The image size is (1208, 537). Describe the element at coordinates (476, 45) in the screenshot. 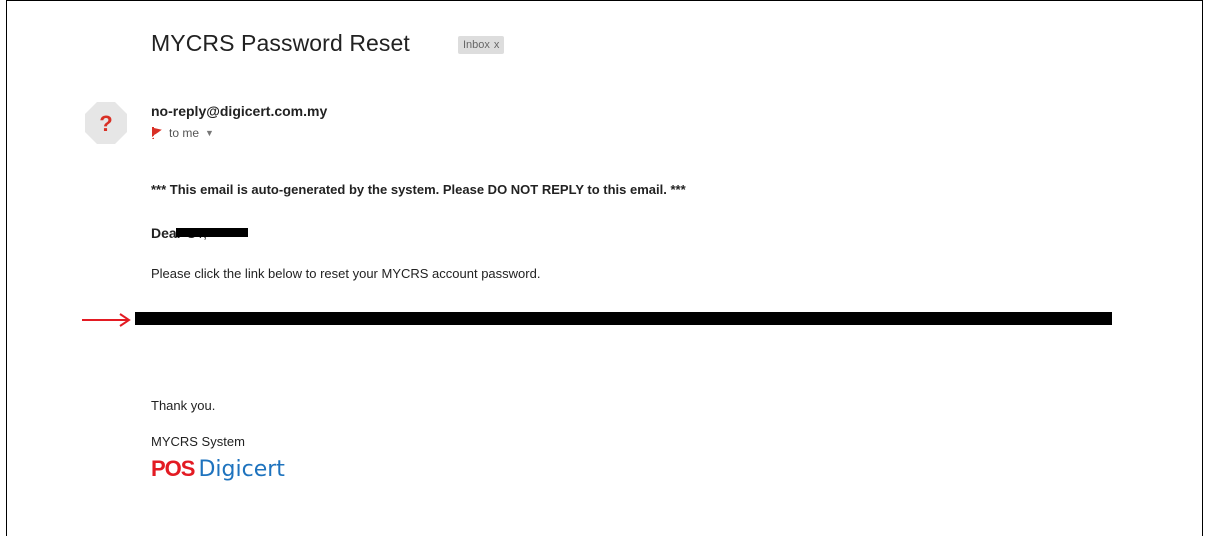

I see `inbox-label-text: Inbox` at that location.